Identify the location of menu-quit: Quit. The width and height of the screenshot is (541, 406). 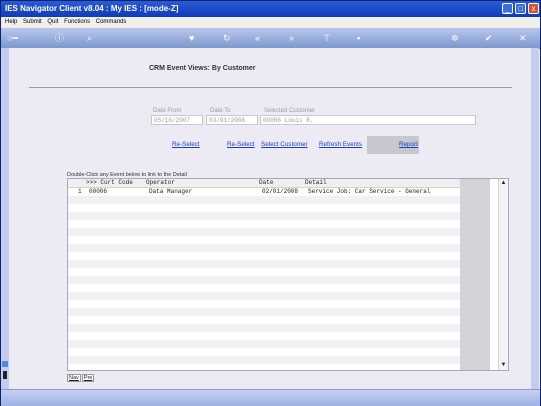
(52, 22).